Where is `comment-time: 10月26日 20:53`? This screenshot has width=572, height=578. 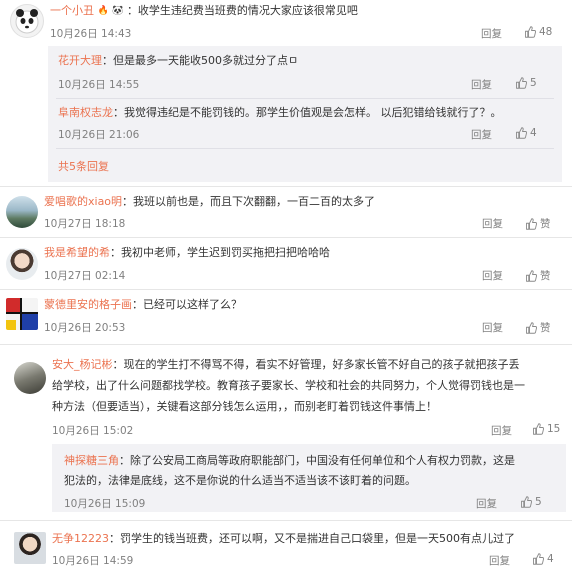
comment-time: 10月26日 20:53 is located at coordinates (85, 328).